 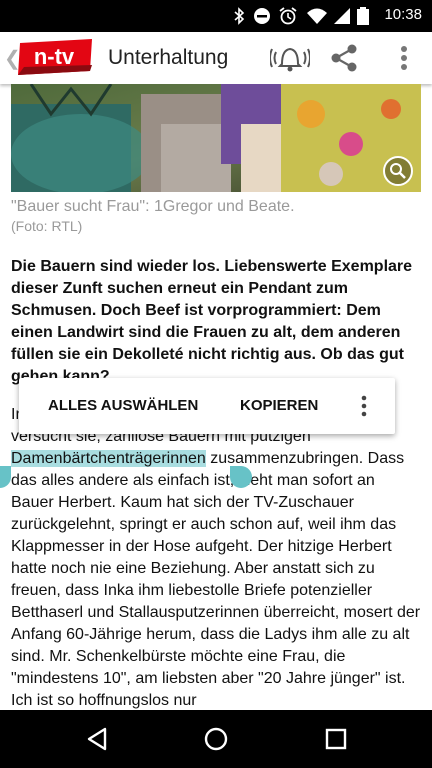 I want to click on battery-icon, so click(x=363, y=16).